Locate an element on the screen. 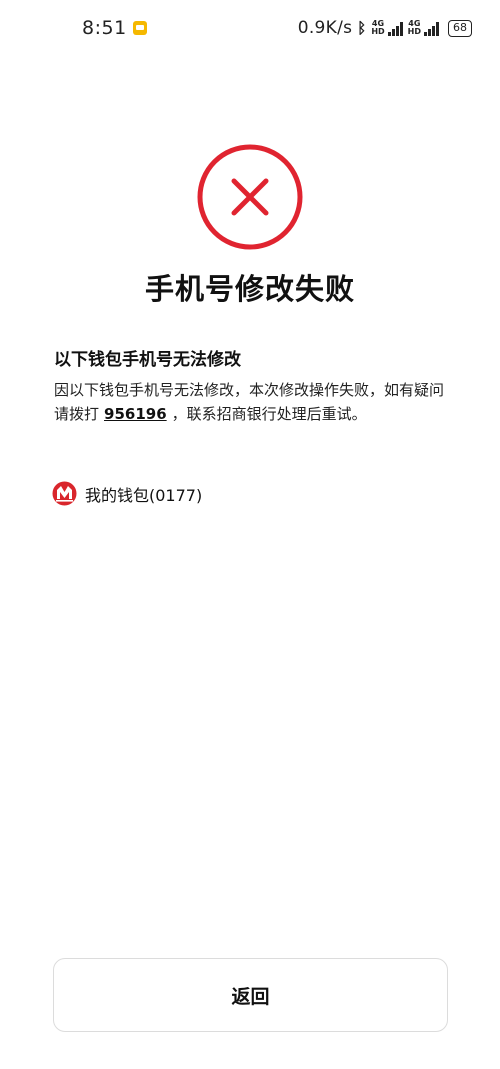 The height and width of the screenshot is (1069, 500). message-notification-icon is located at coordinates (139, 28).